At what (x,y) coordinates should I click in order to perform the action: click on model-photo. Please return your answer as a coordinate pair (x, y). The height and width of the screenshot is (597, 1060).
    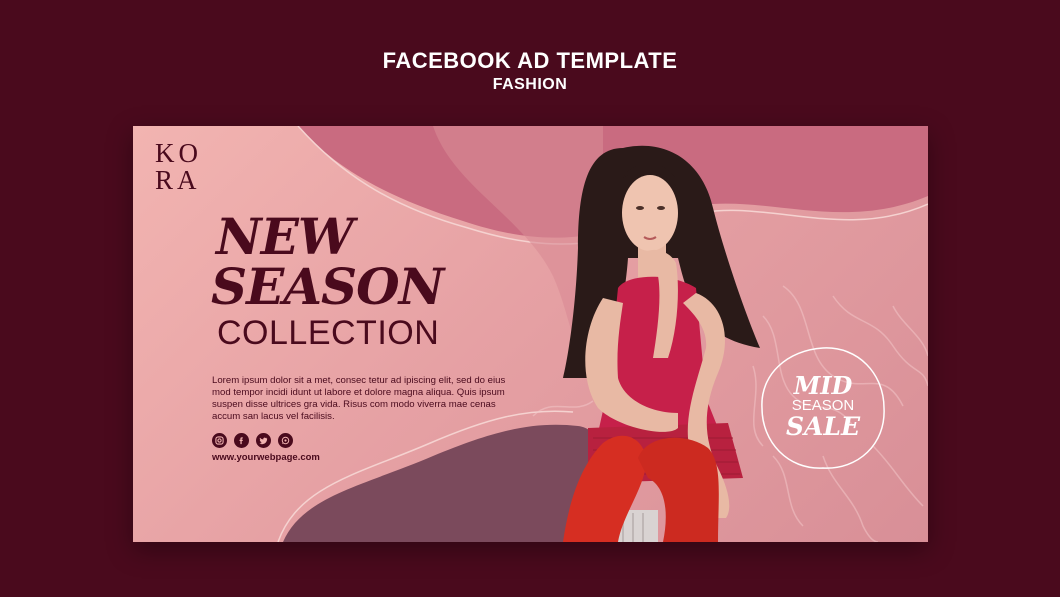
    Looking at the image, I should click on (661, 343).